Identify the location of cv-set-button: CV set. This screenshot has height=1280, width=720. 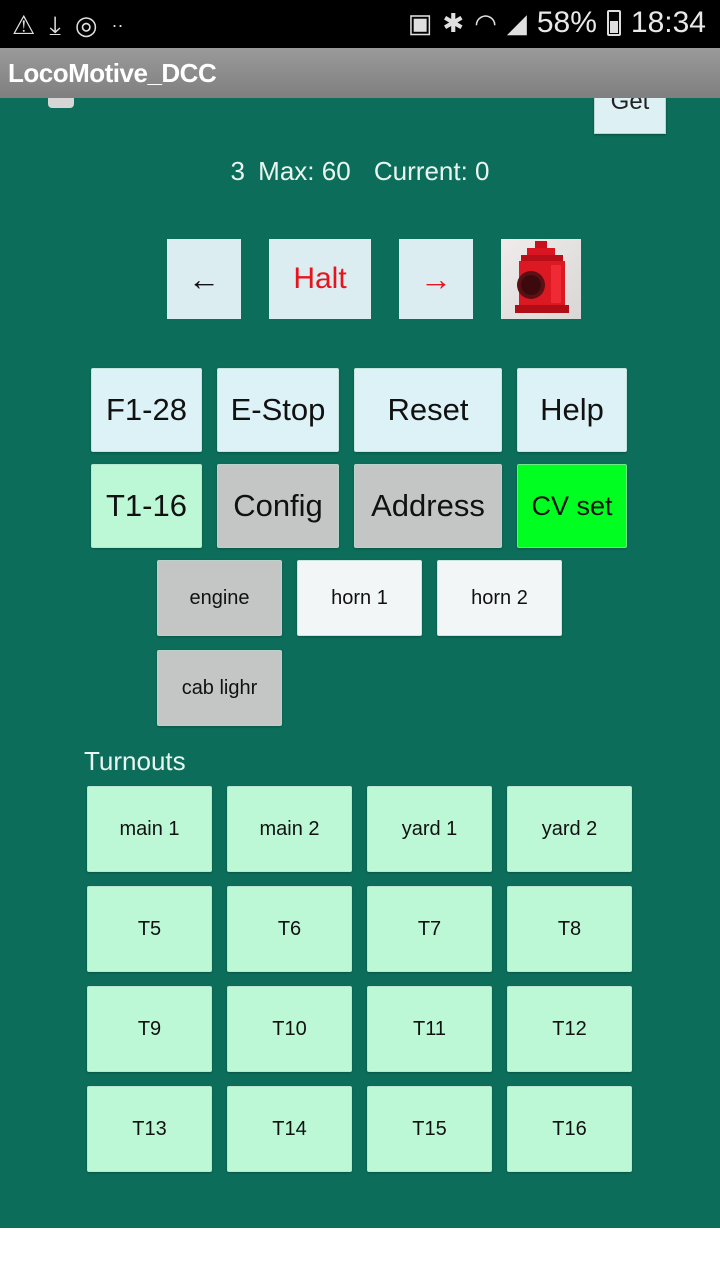
(572, 506).